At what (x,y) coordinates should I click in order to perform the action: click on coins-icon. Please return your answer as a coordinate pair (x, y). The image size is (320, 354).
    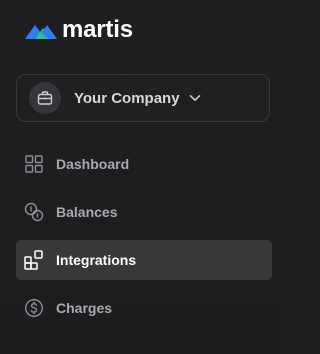
    Looking at the image, I should click on (34, 212).